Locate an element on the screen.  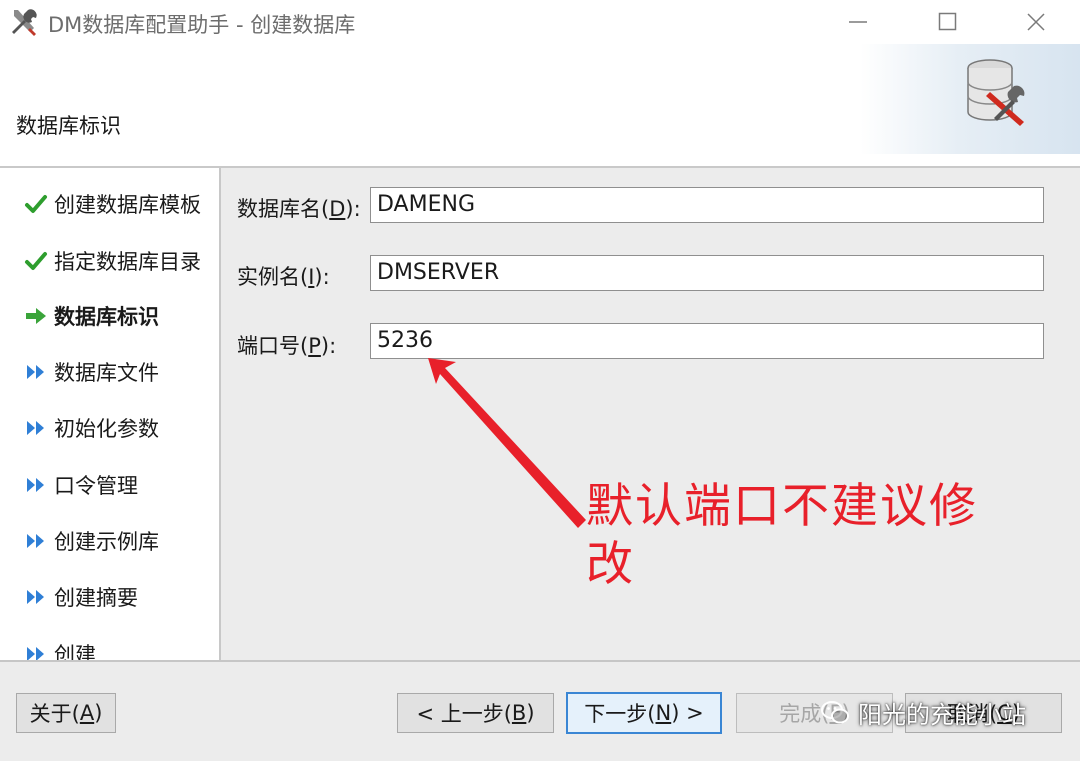
about-button: 关于(A) is located at coordinates (66, 713).